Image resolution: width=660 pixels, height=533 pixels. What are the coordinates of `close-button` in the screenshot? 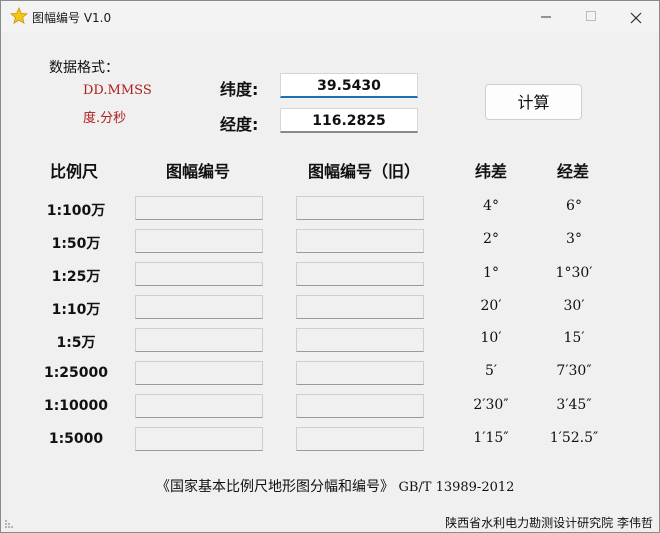 It's located at (636, 16).